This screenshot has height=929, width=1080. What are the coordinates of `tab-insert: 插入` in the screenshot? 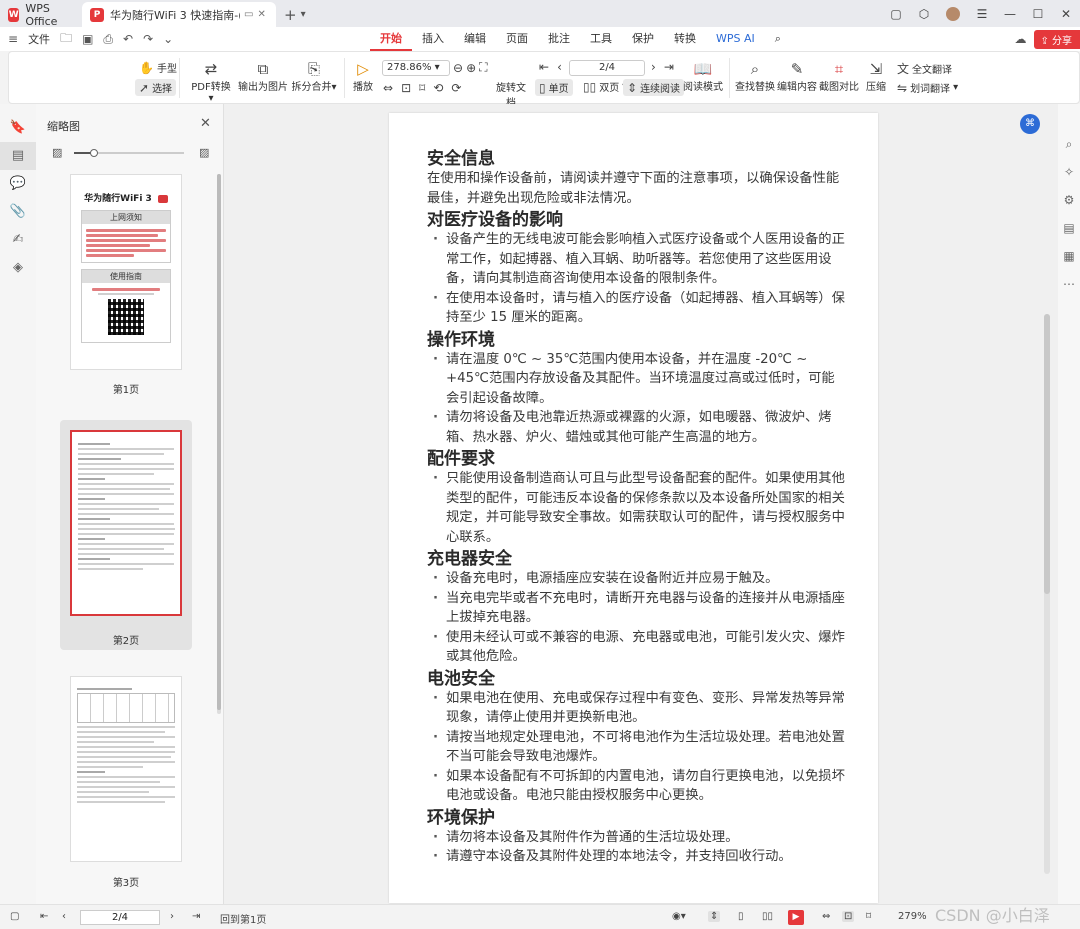 It's located at (433, 39).